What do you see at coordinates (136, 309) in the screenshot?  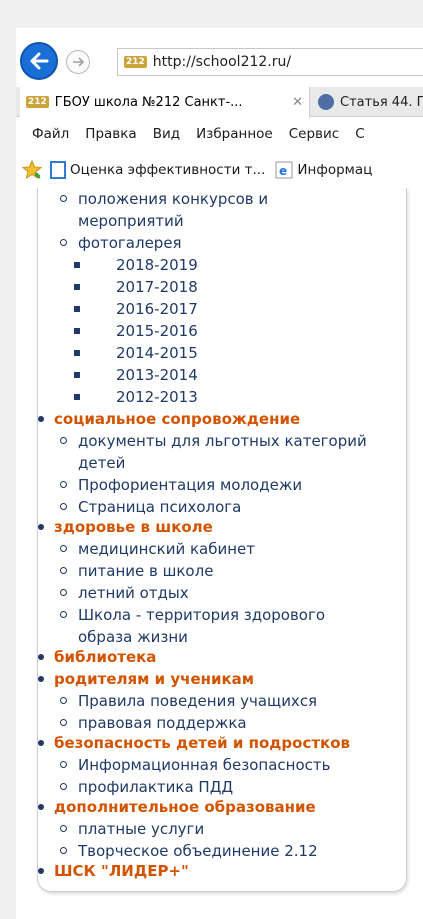 I see `year-link: 2016-2017` at bounding box center [136, 309].